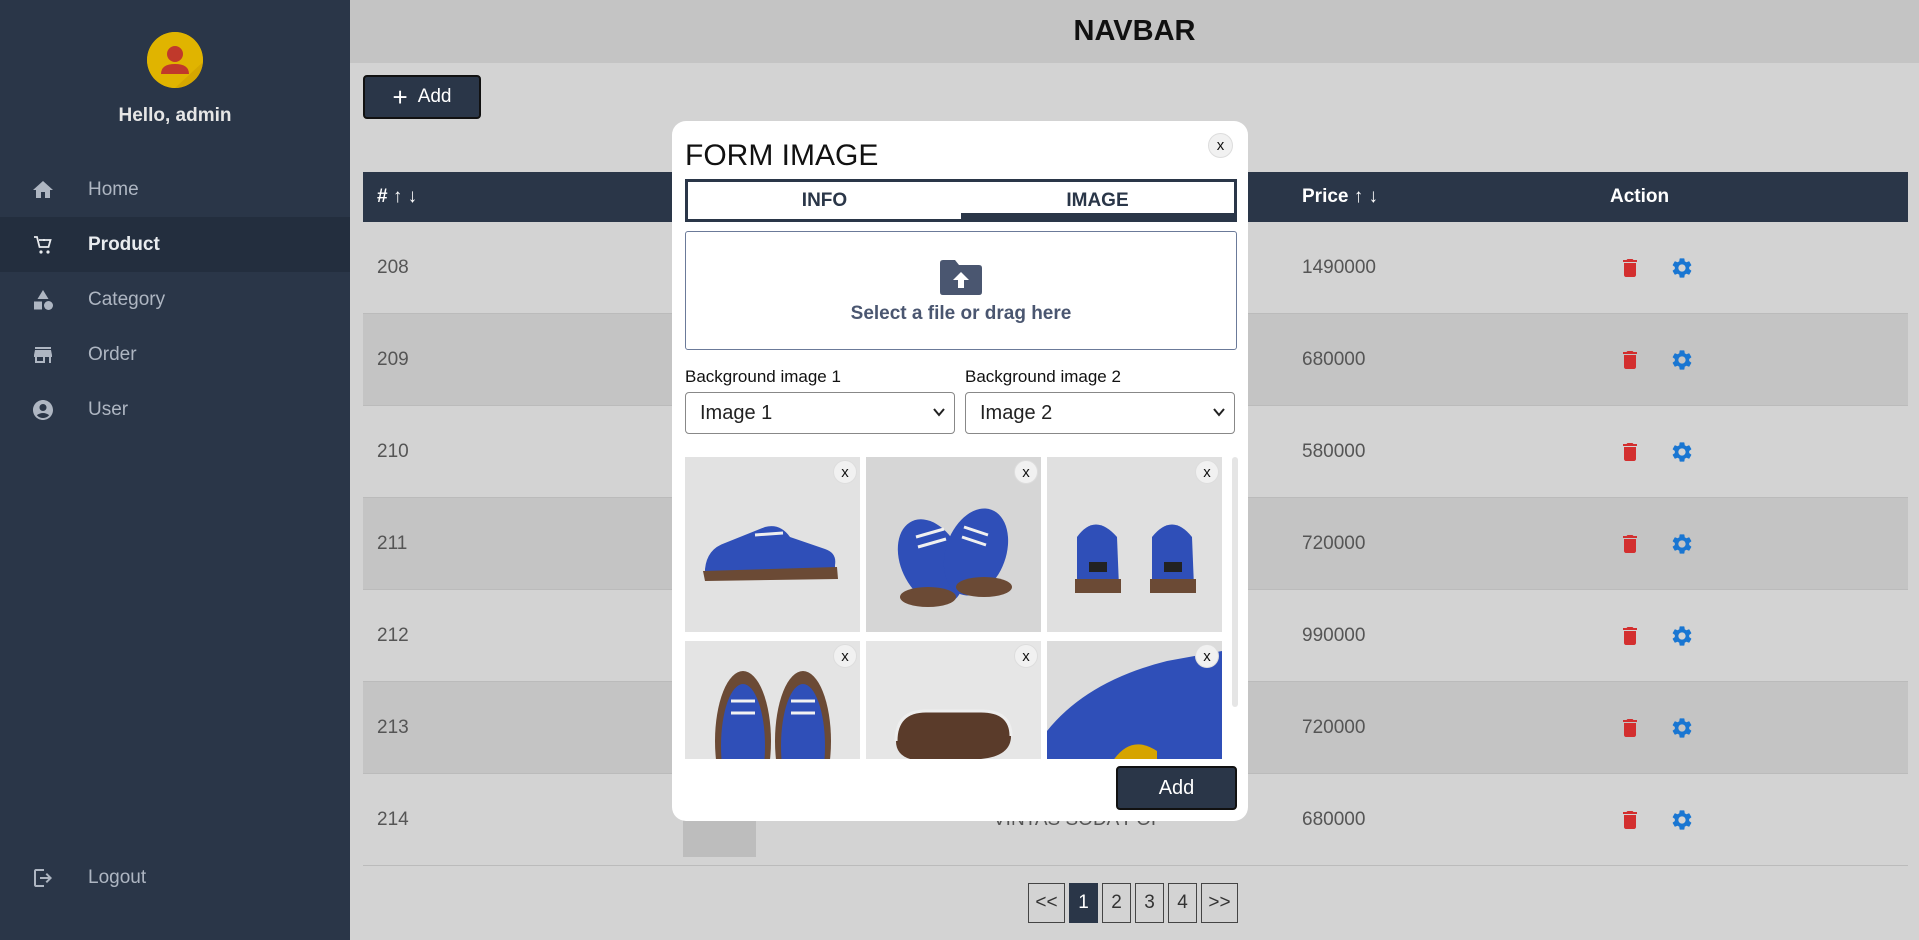 This screenshot has width=1919, height=940. I want to click on greeting: Hello, admin, so click(175, 115).